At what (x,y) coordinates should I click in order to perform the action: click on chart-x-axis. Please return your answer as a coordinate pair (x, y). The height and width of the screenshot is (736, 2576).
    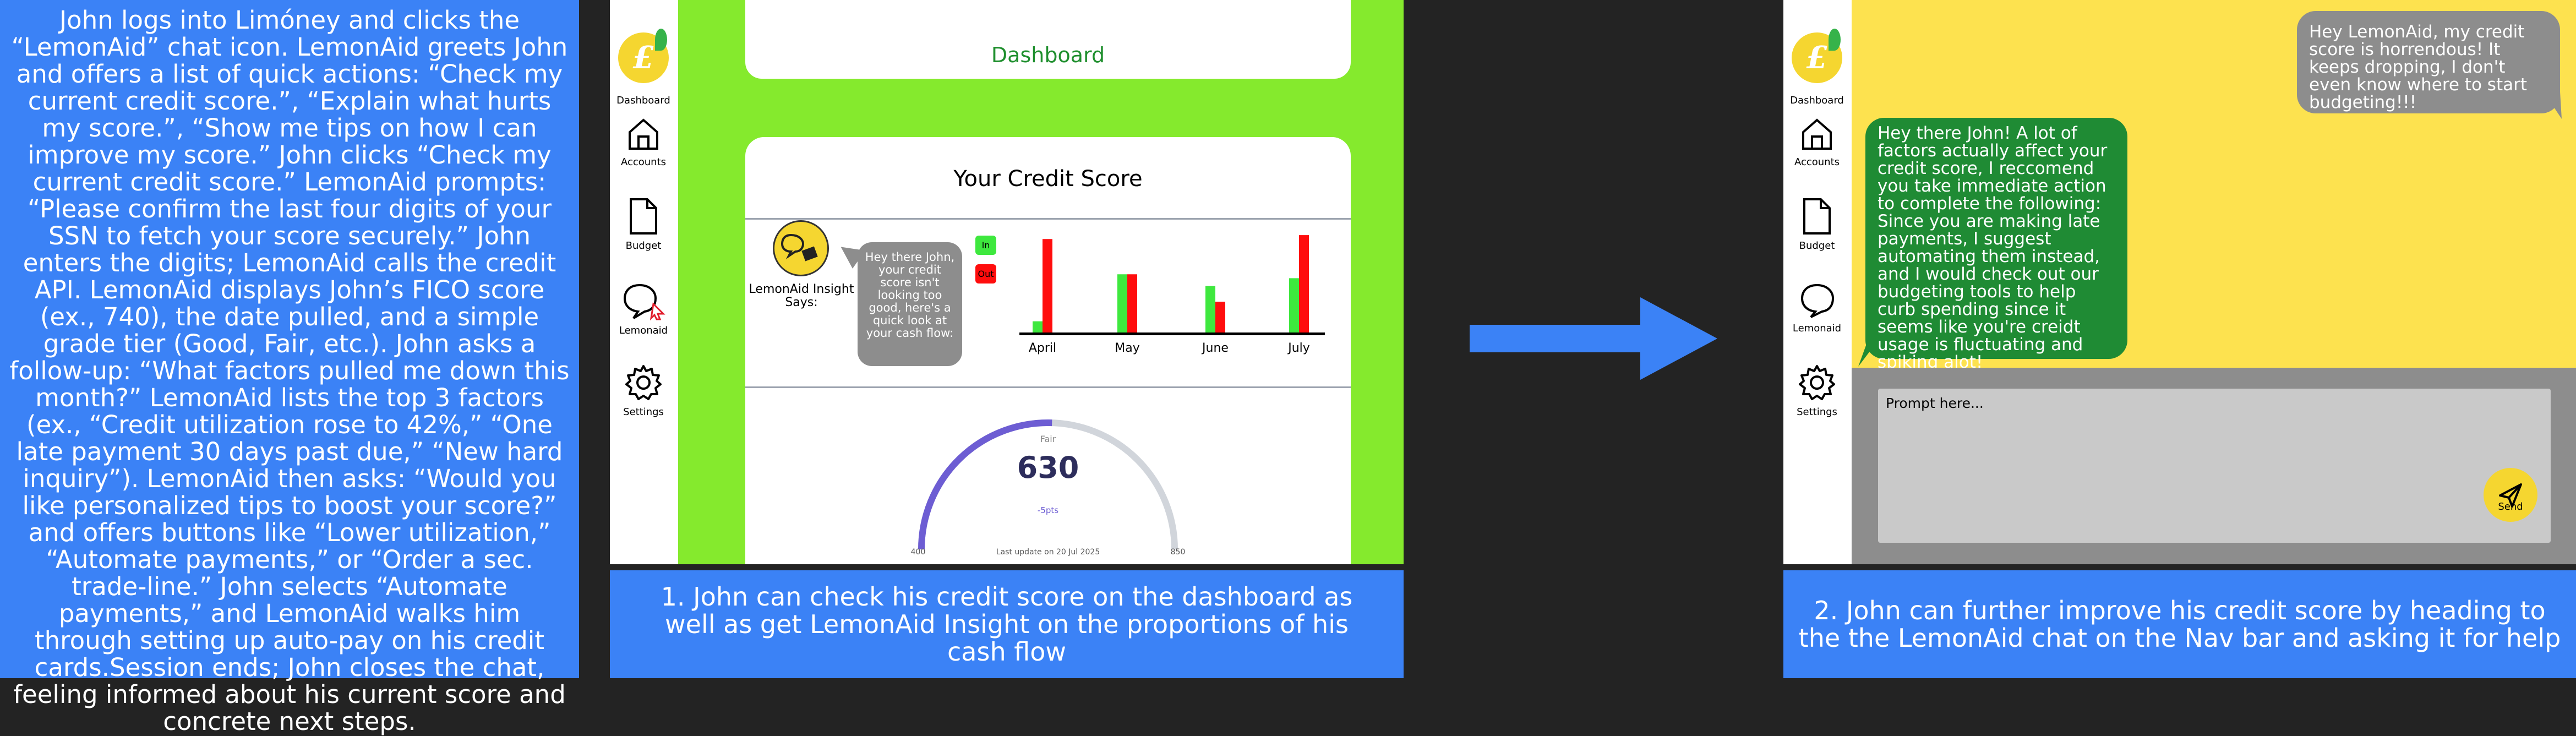
    Looking at the image, I should click on (1172, 333).